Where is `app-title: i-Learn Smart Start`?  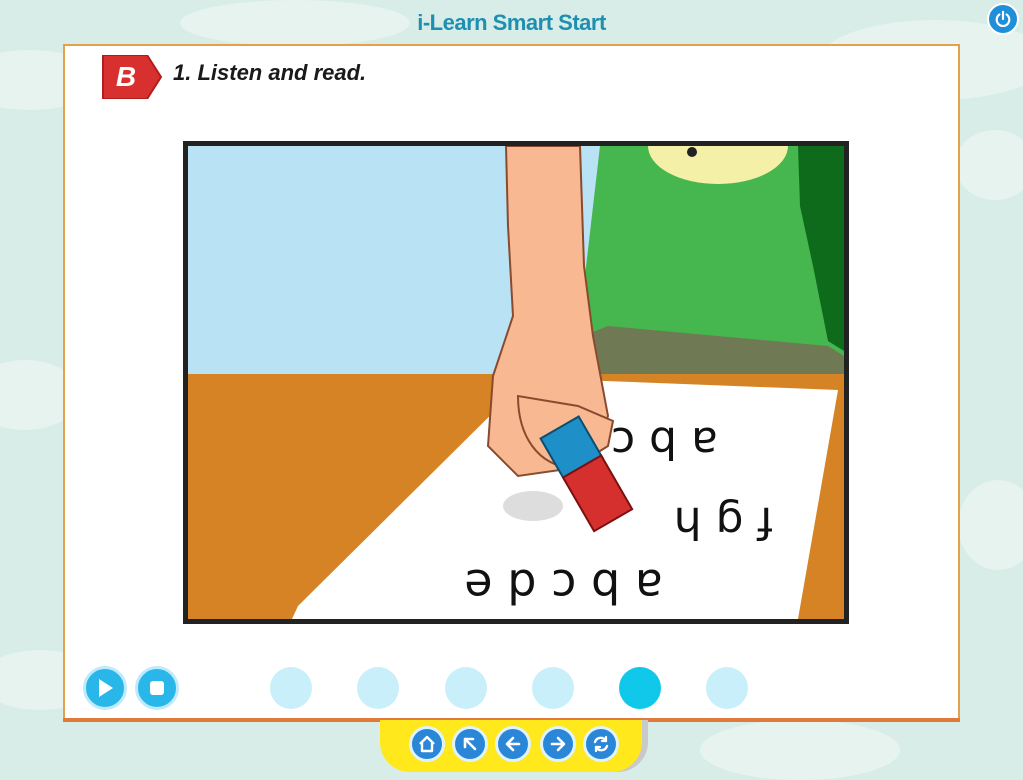 app-title: i-Learn Smart Start is located at coordinates (511, 22).